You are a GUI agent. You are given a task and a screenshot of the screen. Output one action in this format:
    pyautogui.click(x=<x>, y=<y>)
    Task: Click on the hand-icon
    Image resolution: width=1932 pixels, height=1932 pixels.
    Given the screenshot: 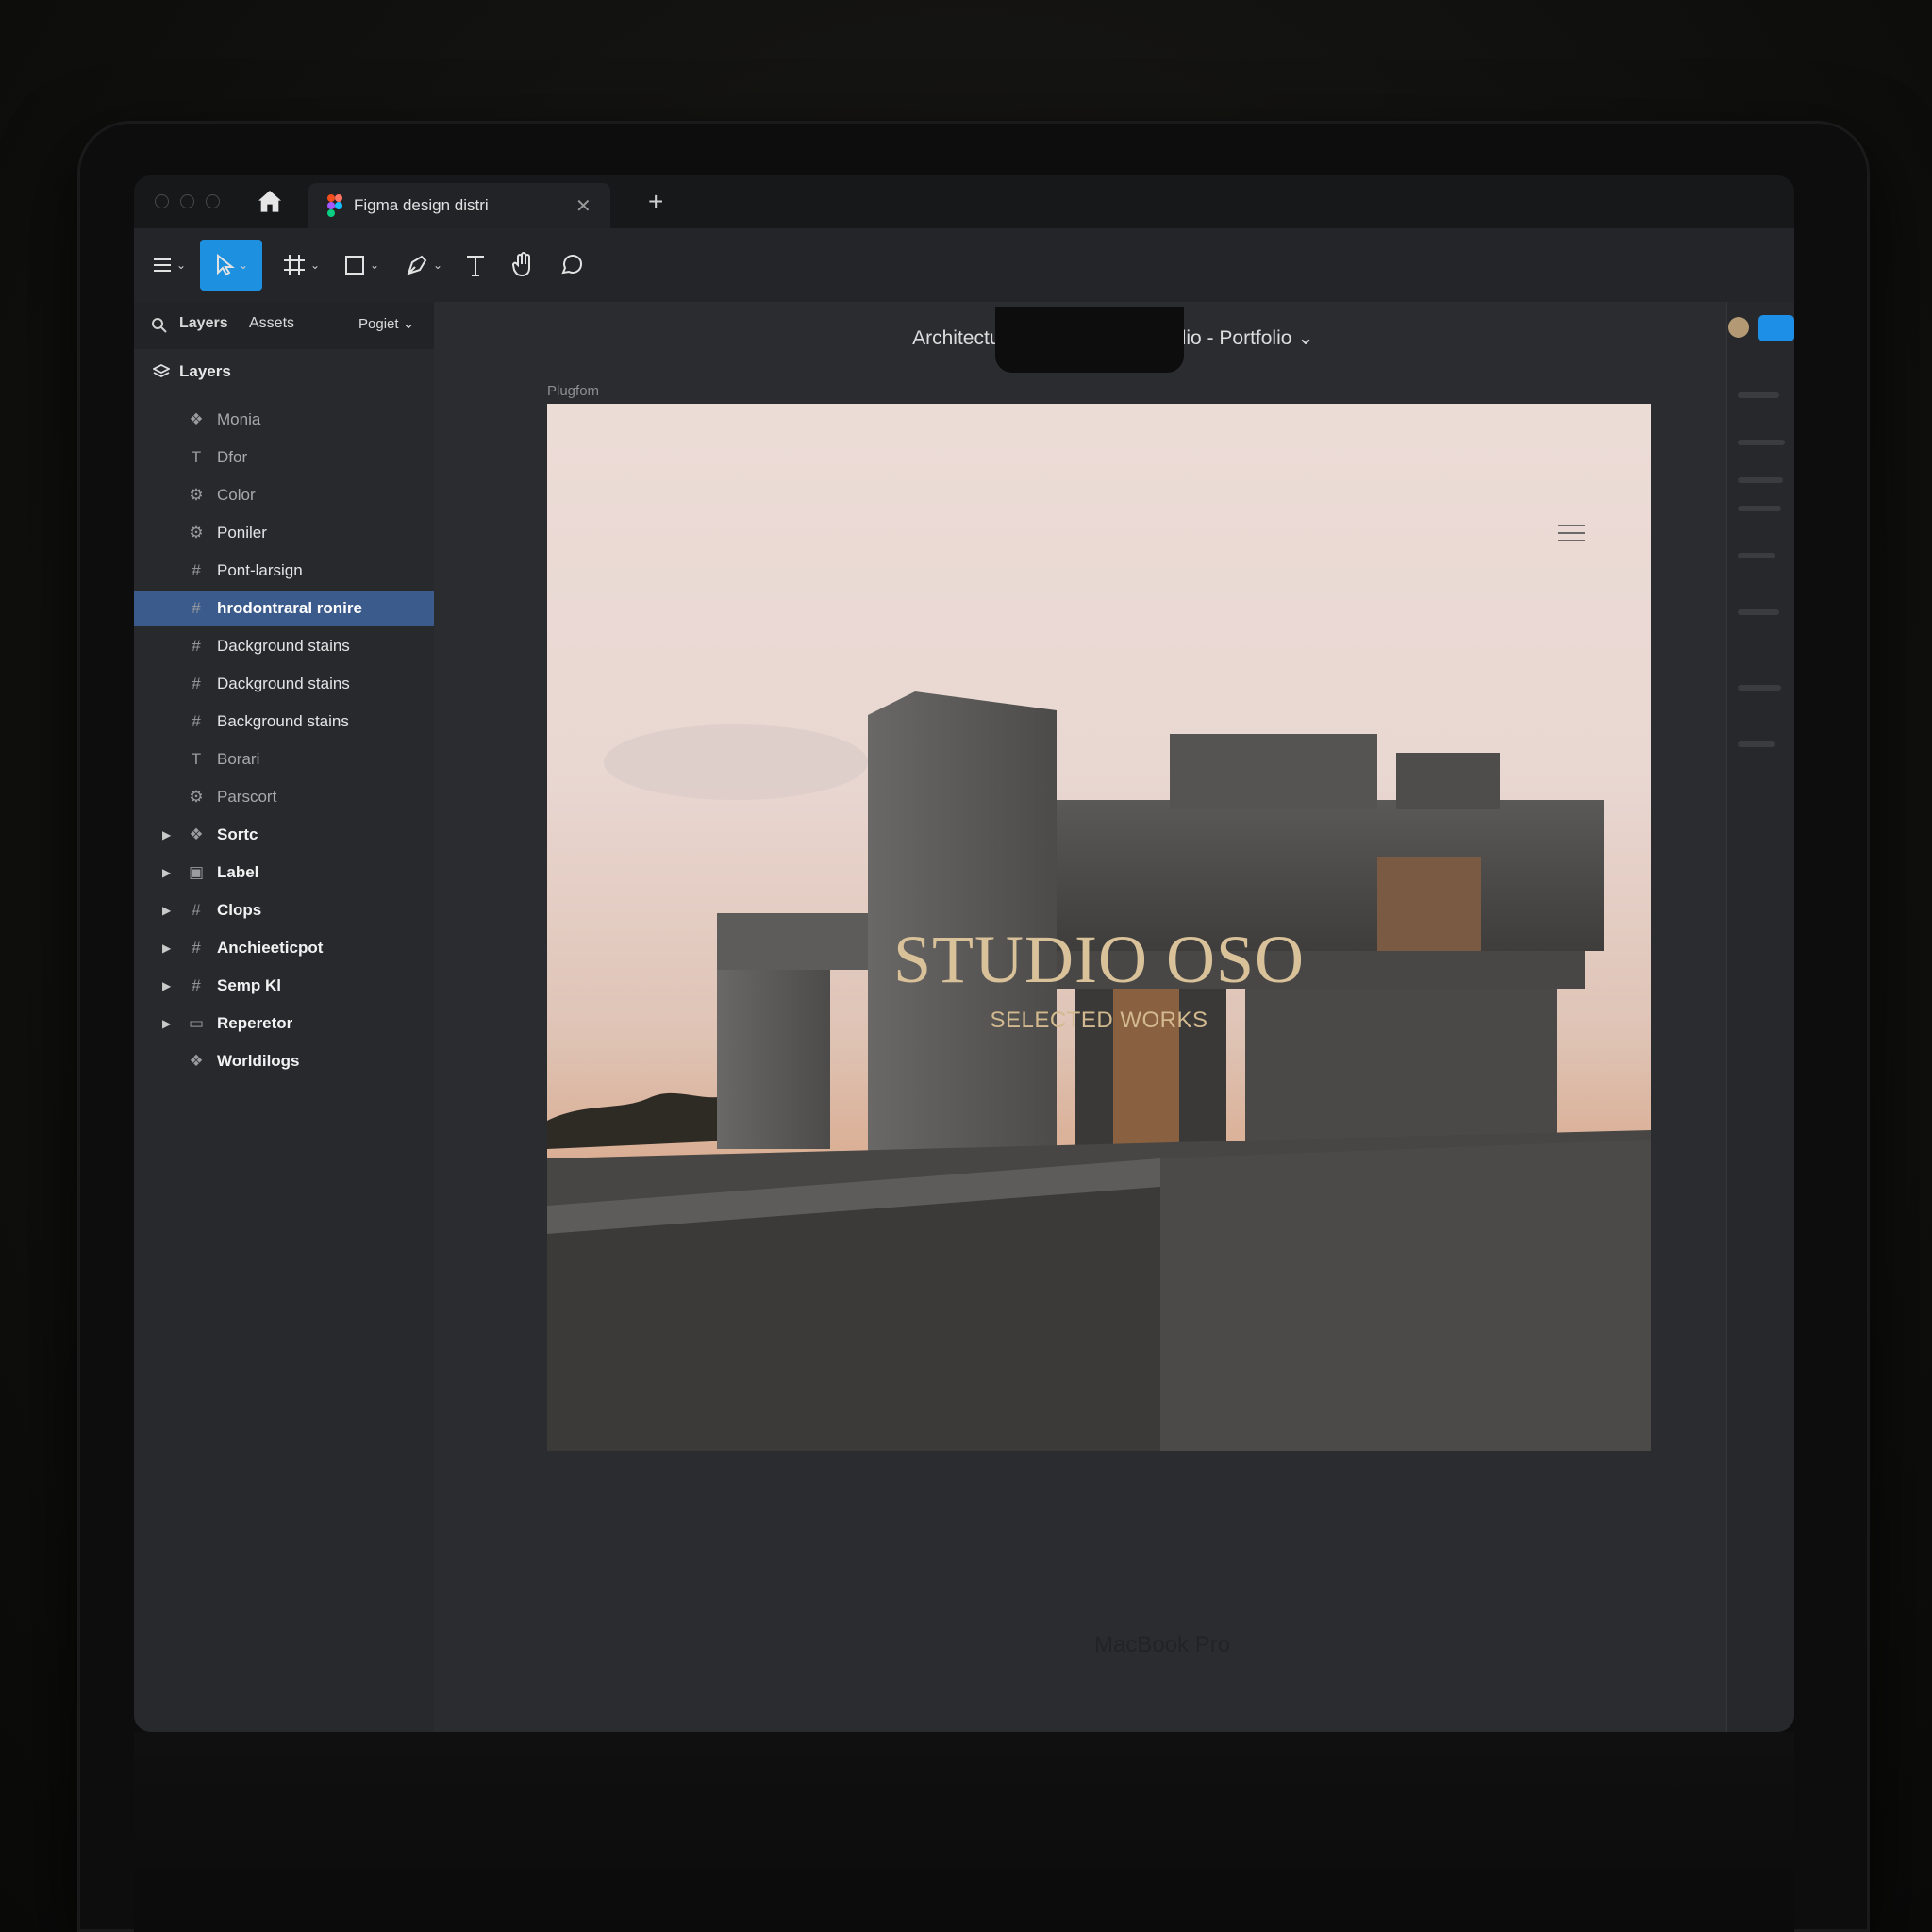 What is the action you would take?
    pyautogui.click(x=521, y=264)
    